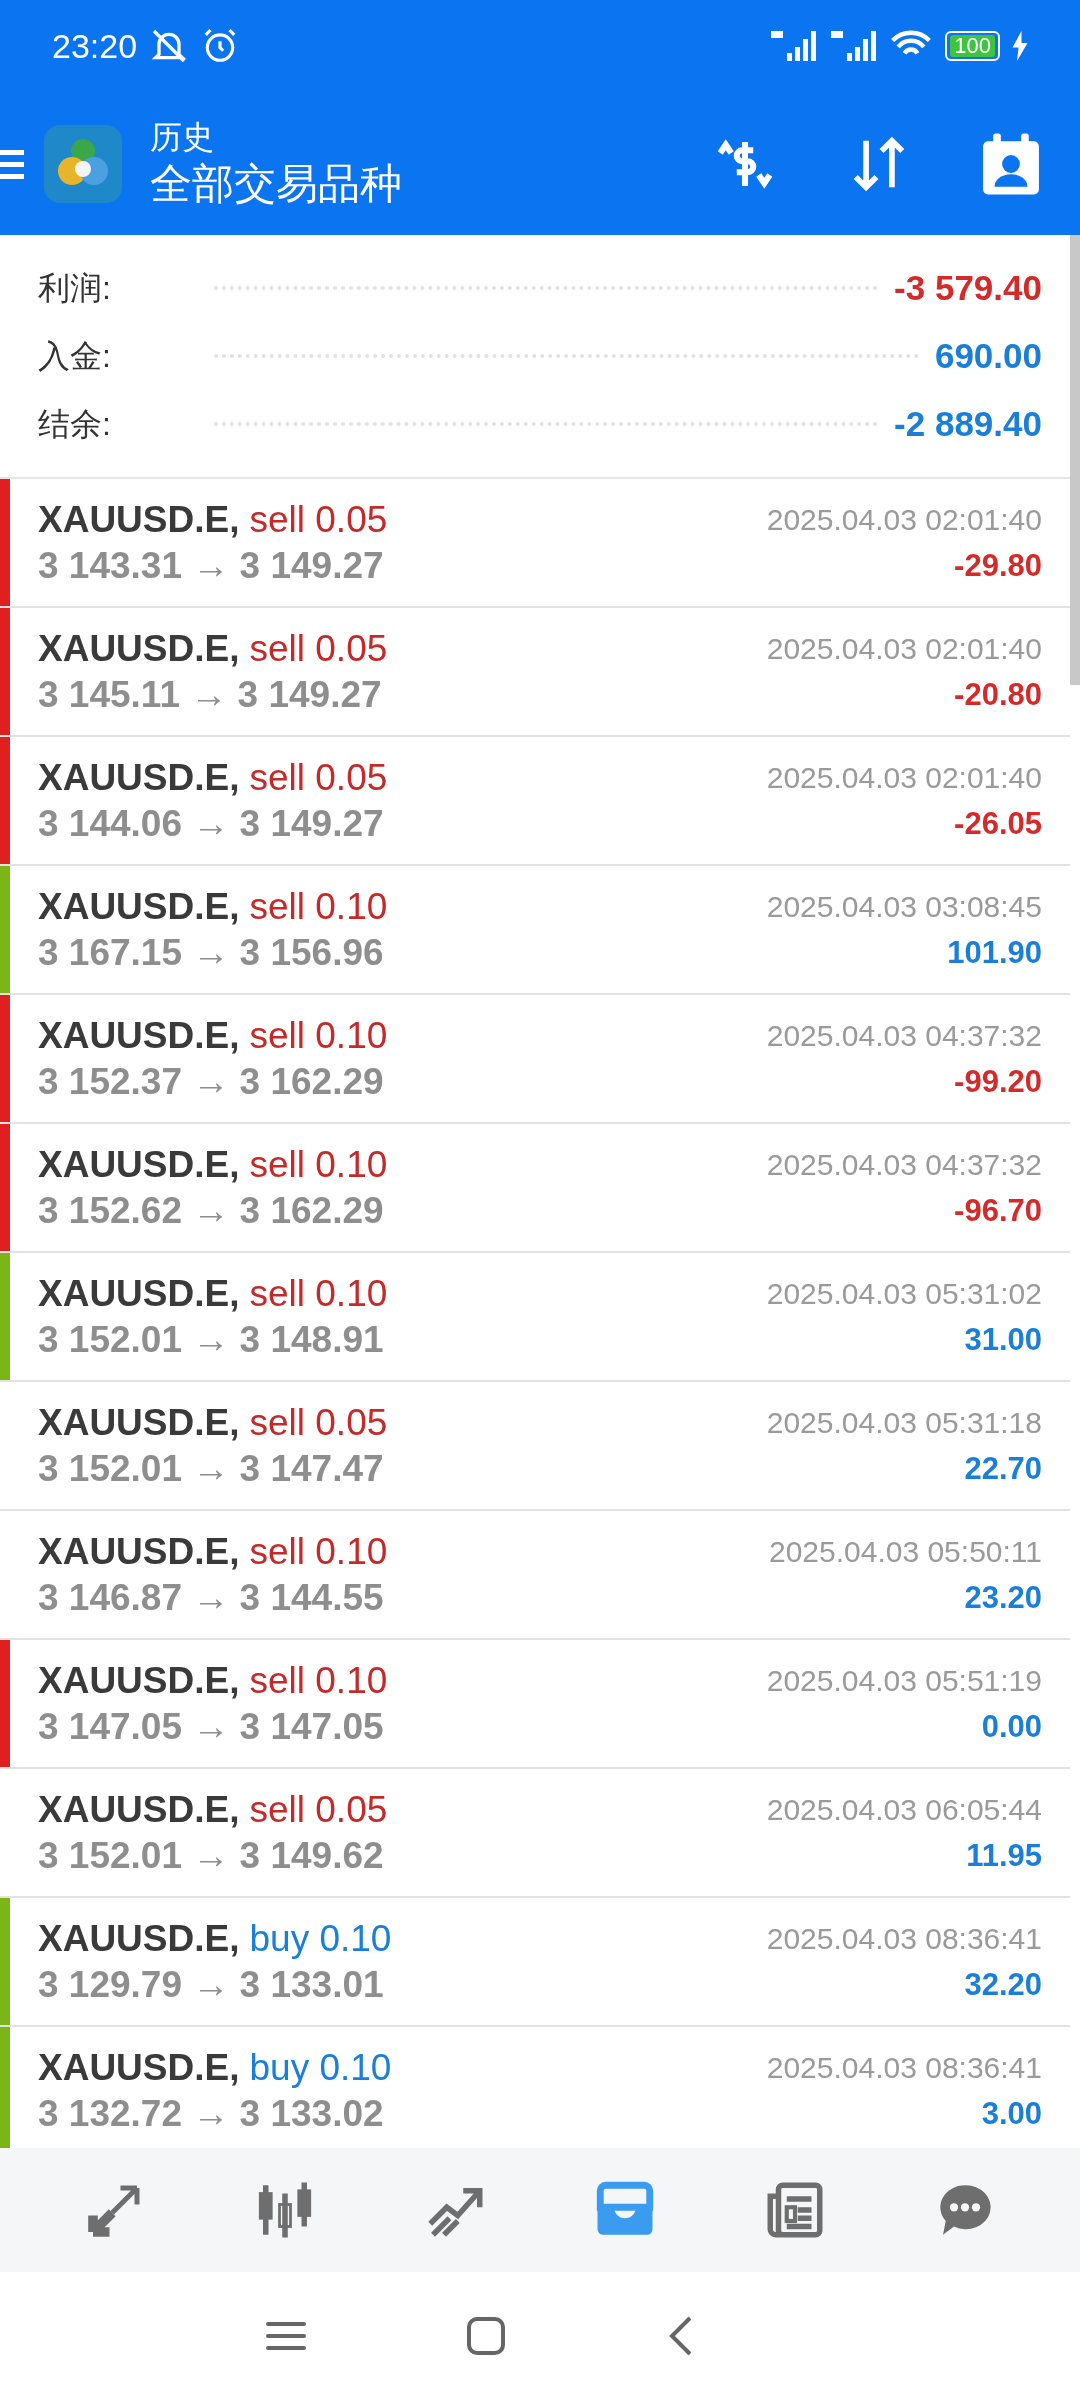 This screenshot has width=1080, height=2400. Describe the element at coordinates (1003, 1597) in the screenshot. I see `profit-value: 23.20` at that location.